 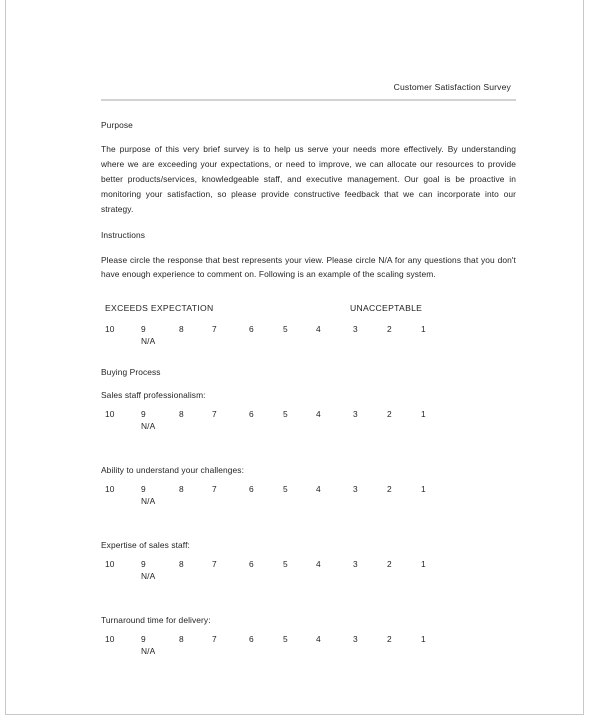 What do you see at coordinates (117, 125) in the screenshot?
I see `purpose-heading: Purpose` at bounding box center [117, 125].